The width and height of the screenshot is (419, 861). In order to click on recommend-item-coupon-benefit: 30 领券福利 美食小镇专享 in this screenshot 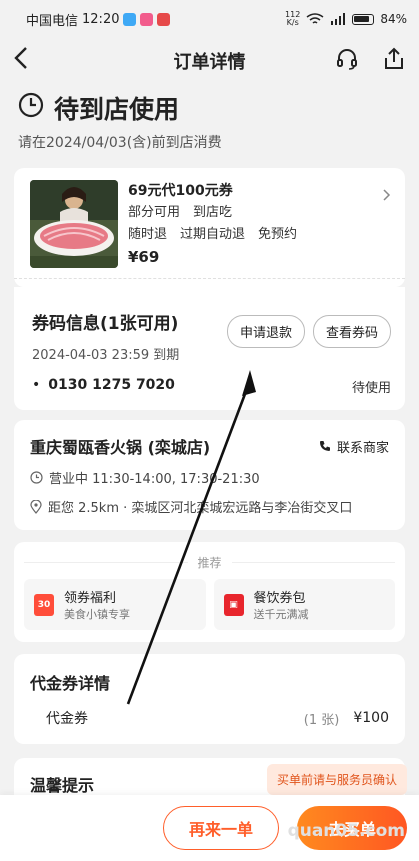, I will do `click(115, 604)`.